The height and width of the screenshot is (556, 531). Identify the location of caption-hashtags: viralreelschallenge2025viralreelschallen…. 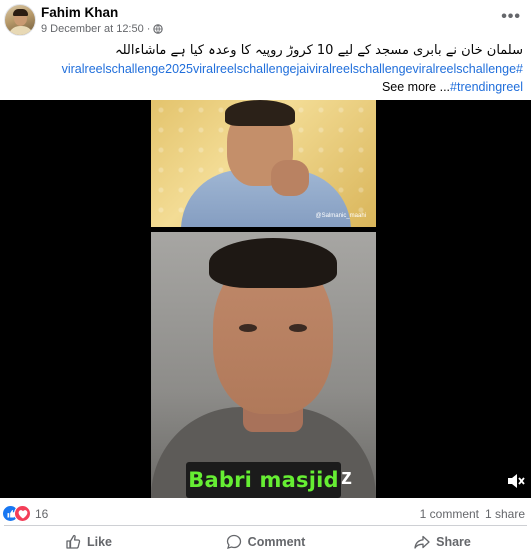
(265, 69).